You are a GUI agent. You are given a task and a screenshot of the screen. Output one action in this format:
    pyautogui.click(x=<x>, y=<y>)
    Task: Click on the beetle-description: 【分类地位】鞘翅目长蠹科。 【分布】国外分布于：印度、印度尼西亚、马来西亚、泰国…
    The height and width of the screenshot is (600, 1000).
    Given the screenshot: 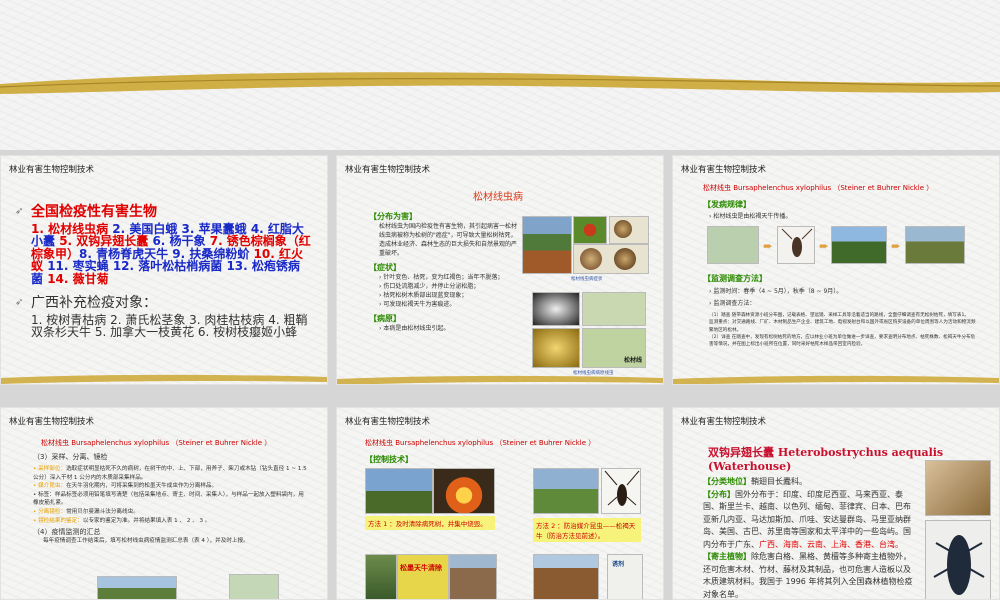 What is the action you would take?
    pyautogui.click(x=808, y=538)
    